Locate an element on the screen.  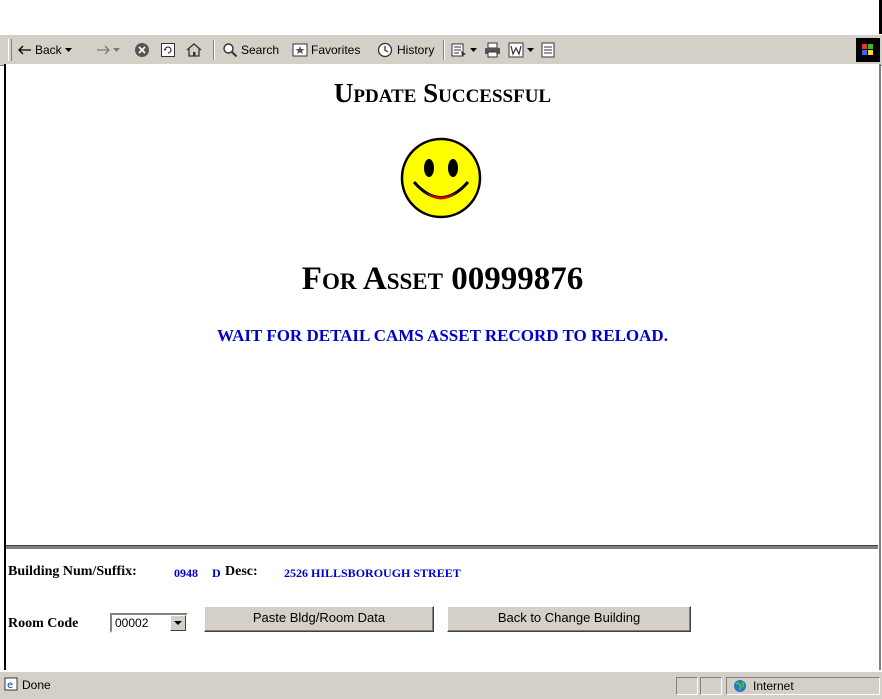
globe-icon is located at coordinates (740, 688).